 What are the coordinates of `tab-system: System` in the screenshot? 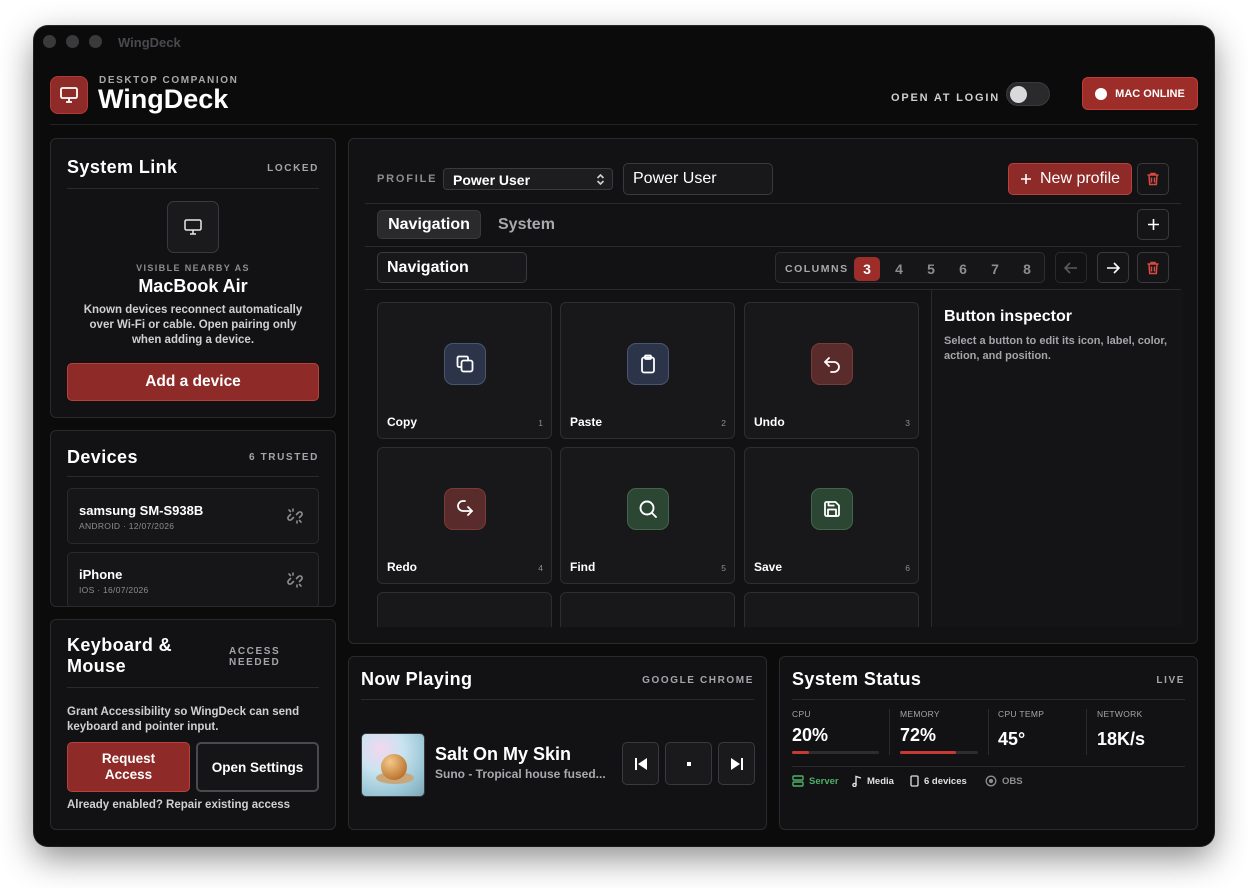 It's located at (526, 225).